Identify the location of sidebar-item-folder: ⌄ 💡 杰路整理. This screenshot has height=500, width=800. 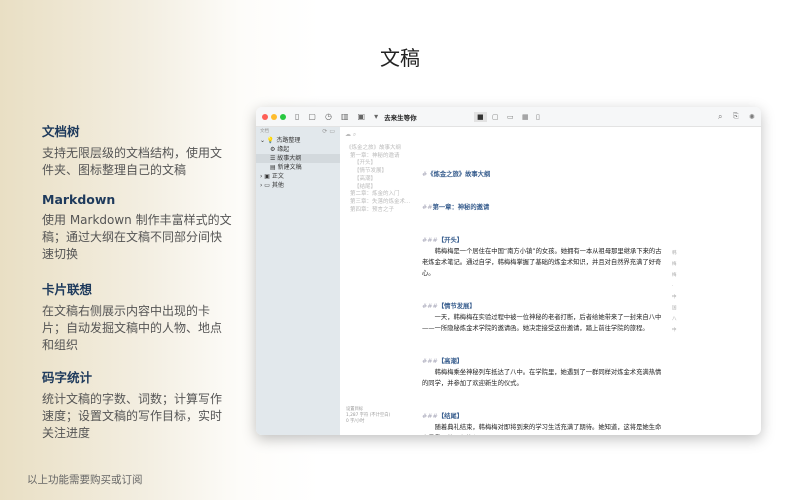
(298, 140).